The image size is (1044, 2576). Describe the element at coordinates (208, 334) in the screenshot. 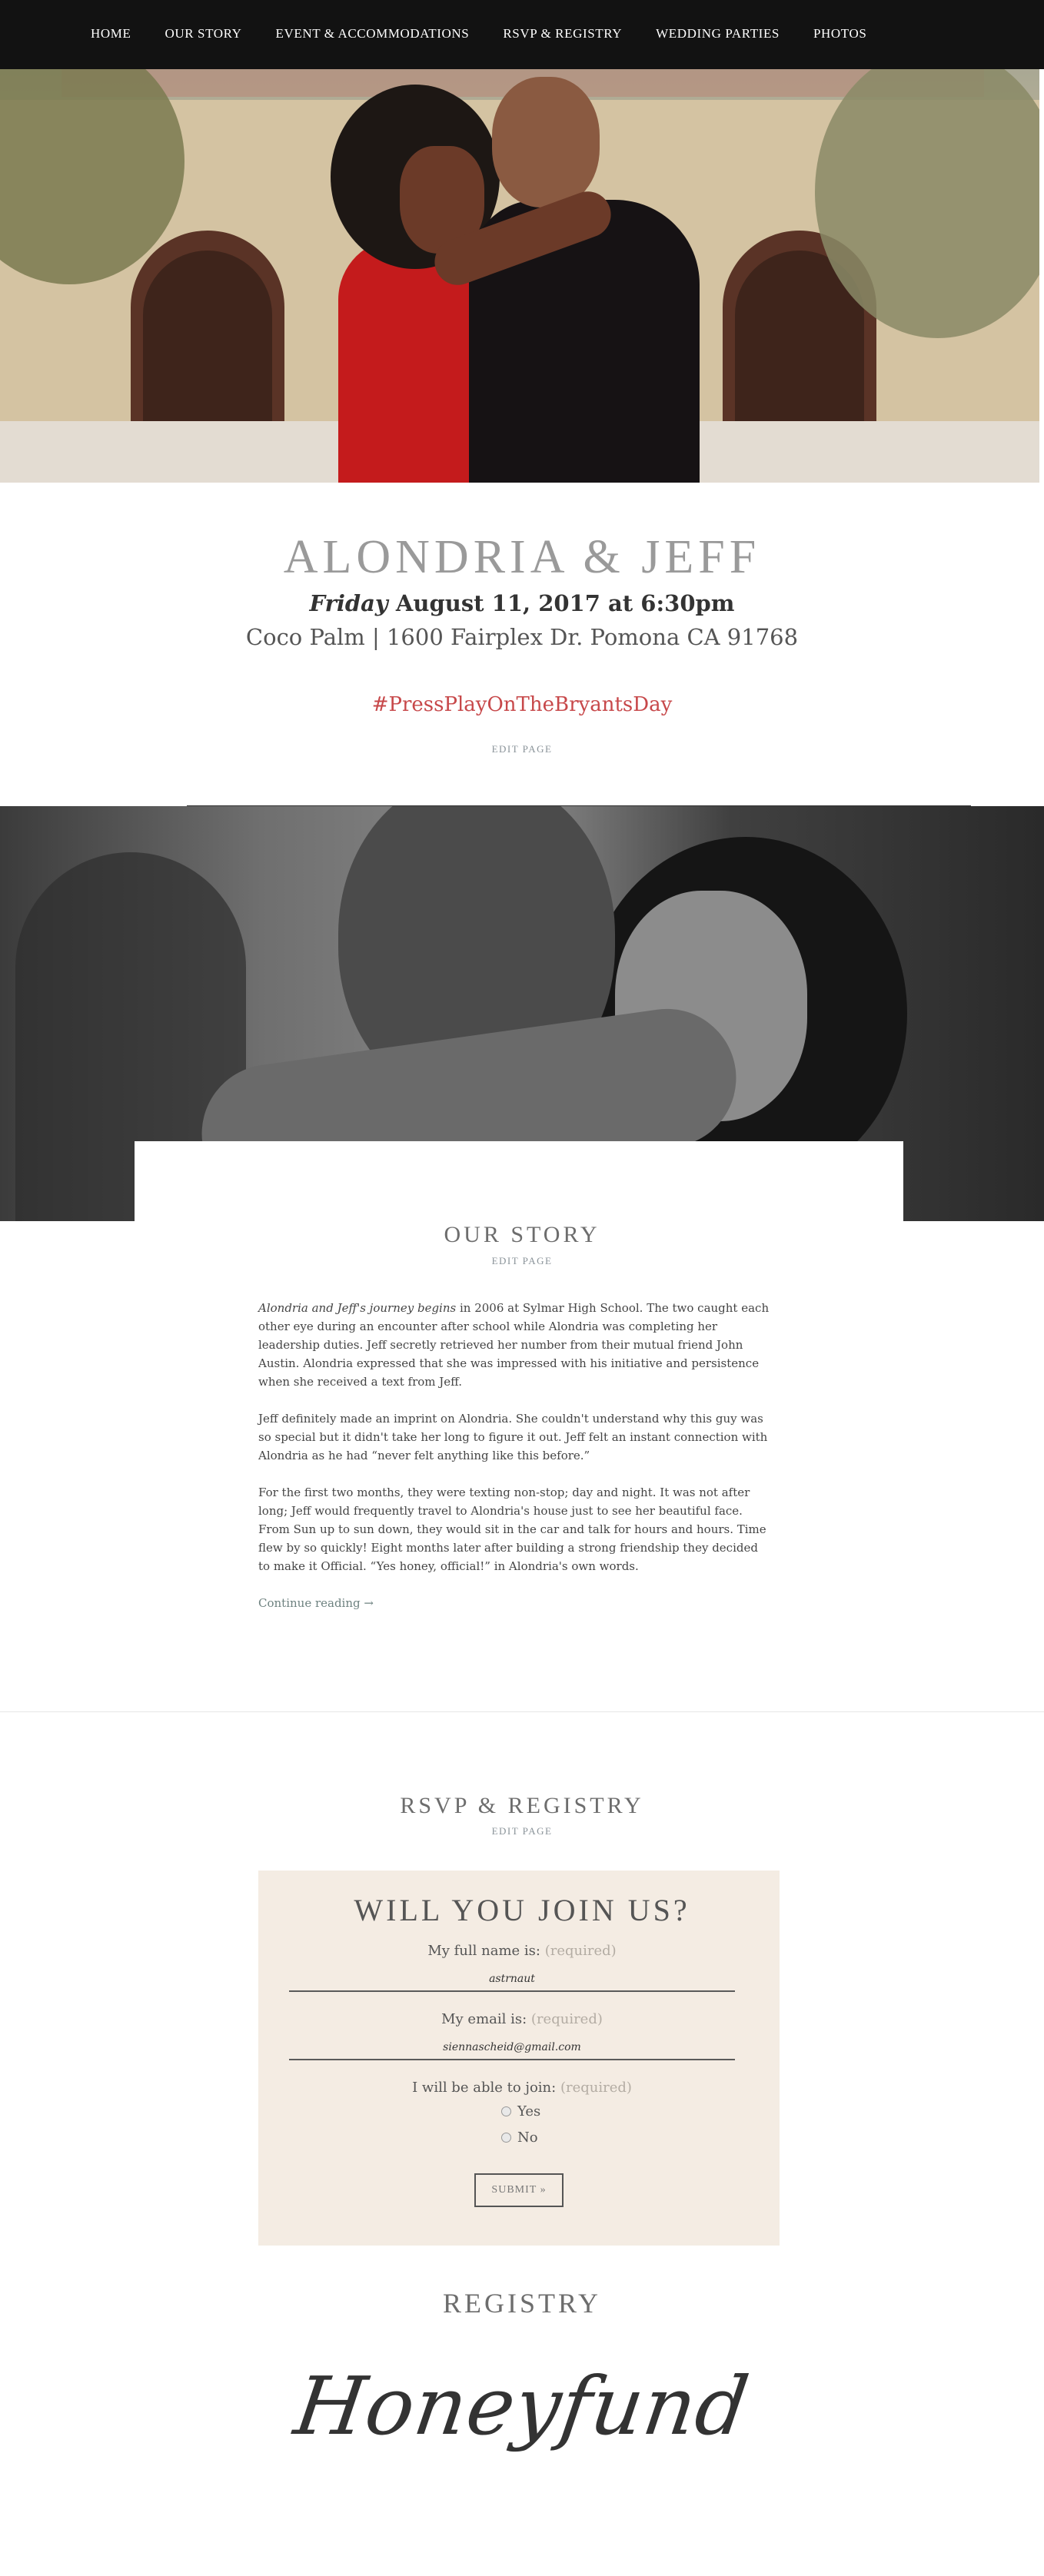

I see `hero-arch` at that location.